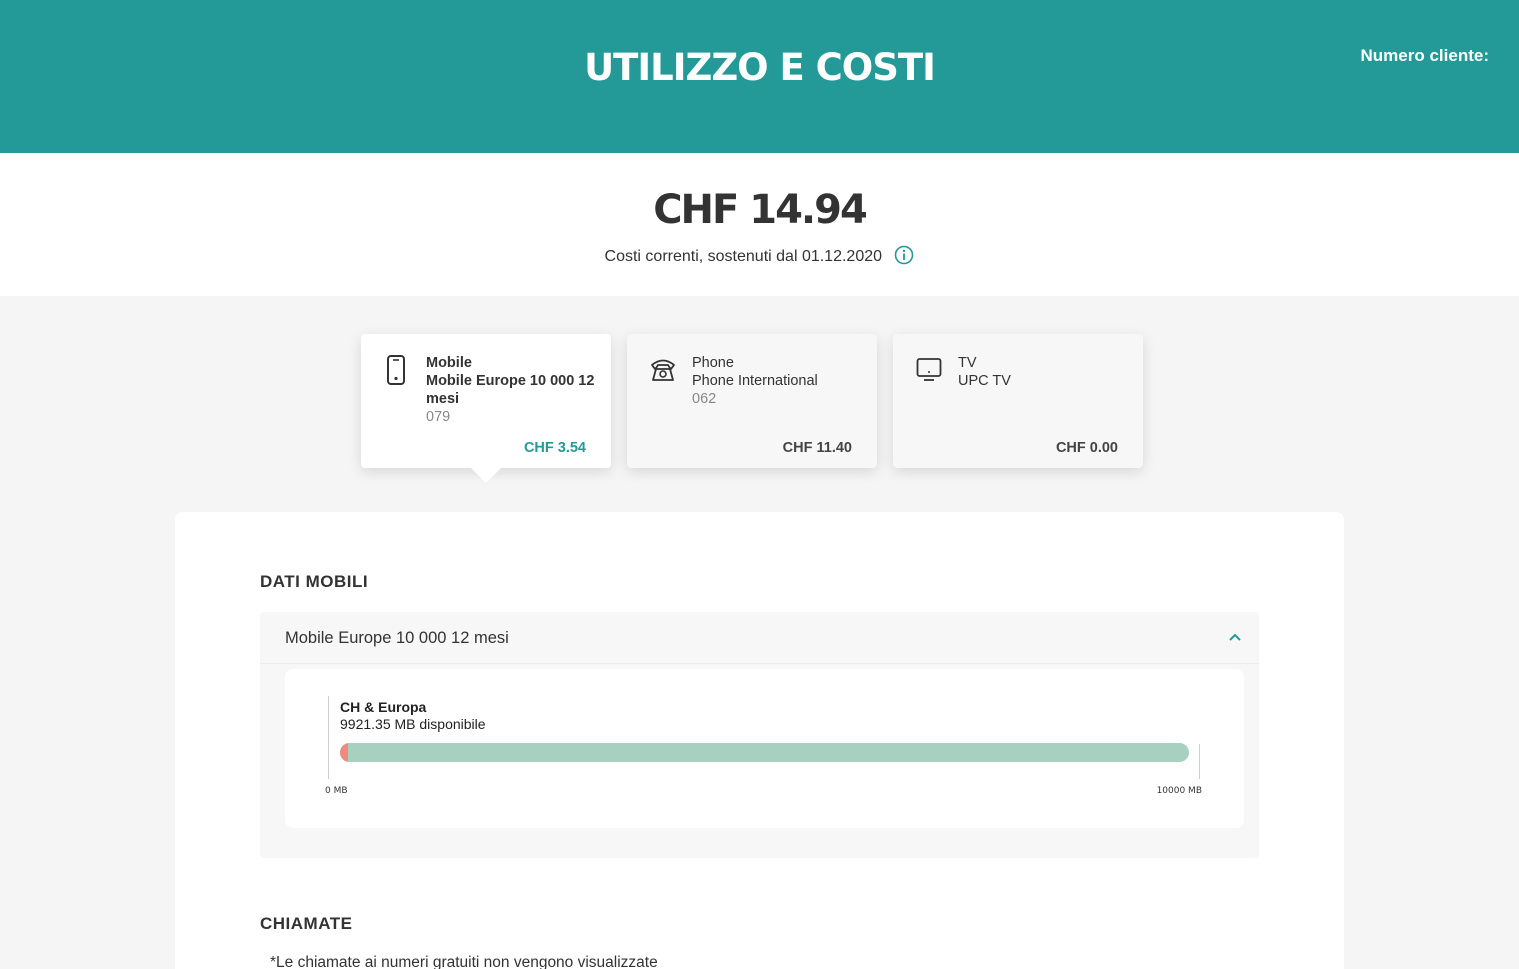 Image resolution: width=1519 pixels, height=969 pixels. Describe the element at coordinates (314, 581) in the screenshot. I see `mobile-data-section-title: DATI MOBILI` at that location.